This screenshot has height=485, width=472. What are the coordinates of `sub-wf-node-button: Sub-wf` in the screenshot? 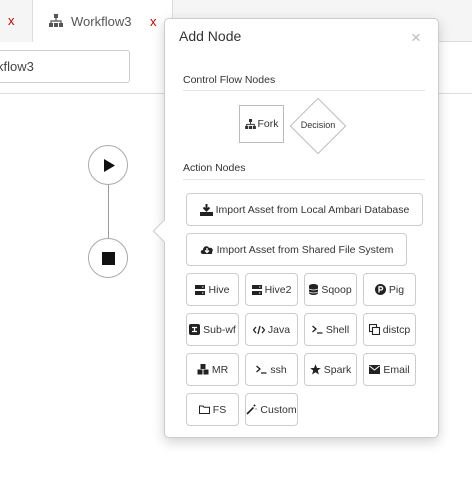 It's located at (212, 329).